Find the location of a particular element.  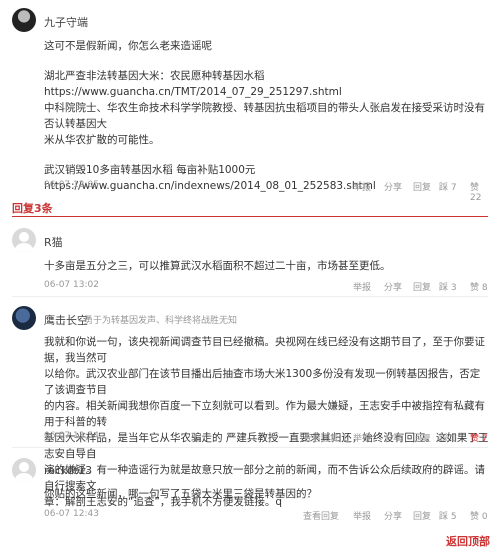

dislike-count: 7 is located at coordinates (453, 188).